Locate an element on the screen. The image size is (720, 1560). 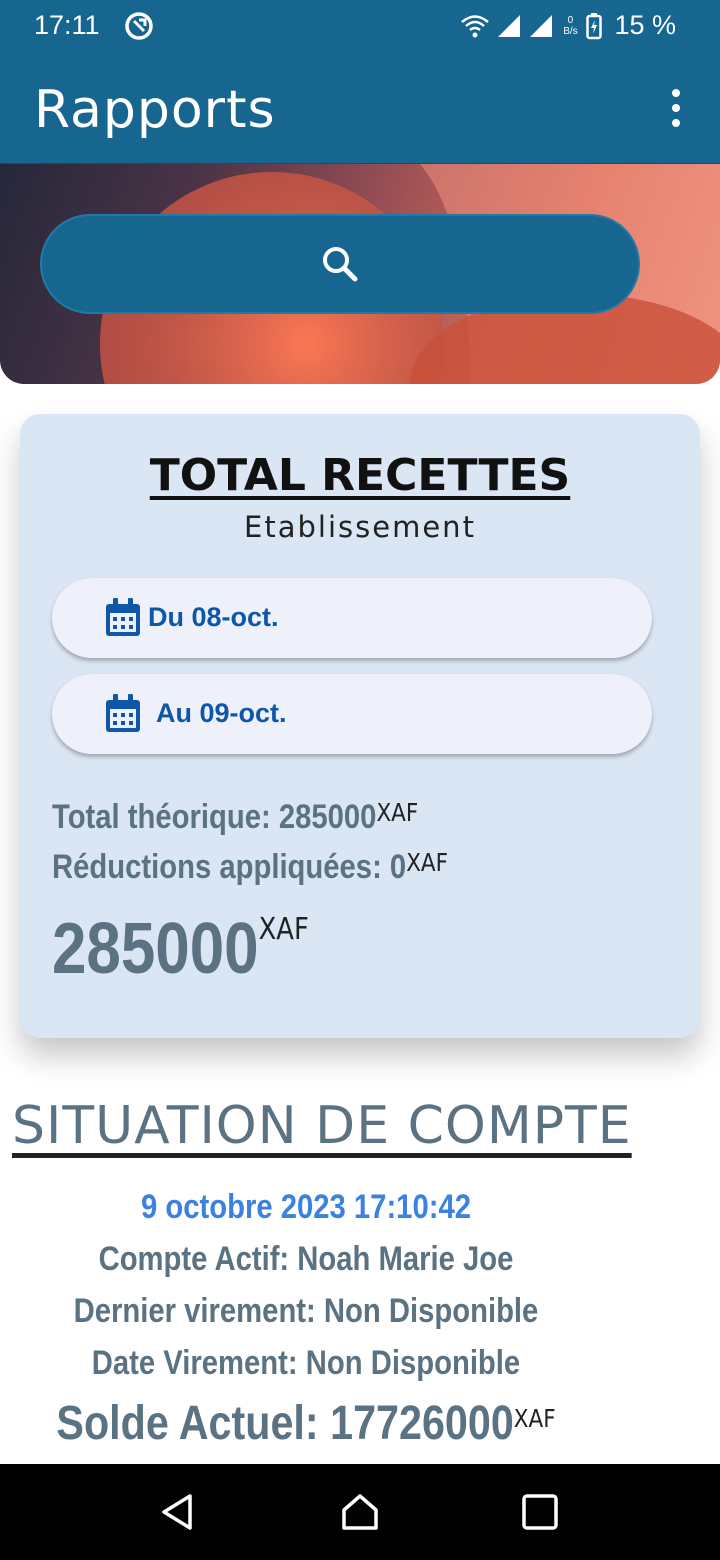
app-notification-icon is located at coordinates (139, 26).